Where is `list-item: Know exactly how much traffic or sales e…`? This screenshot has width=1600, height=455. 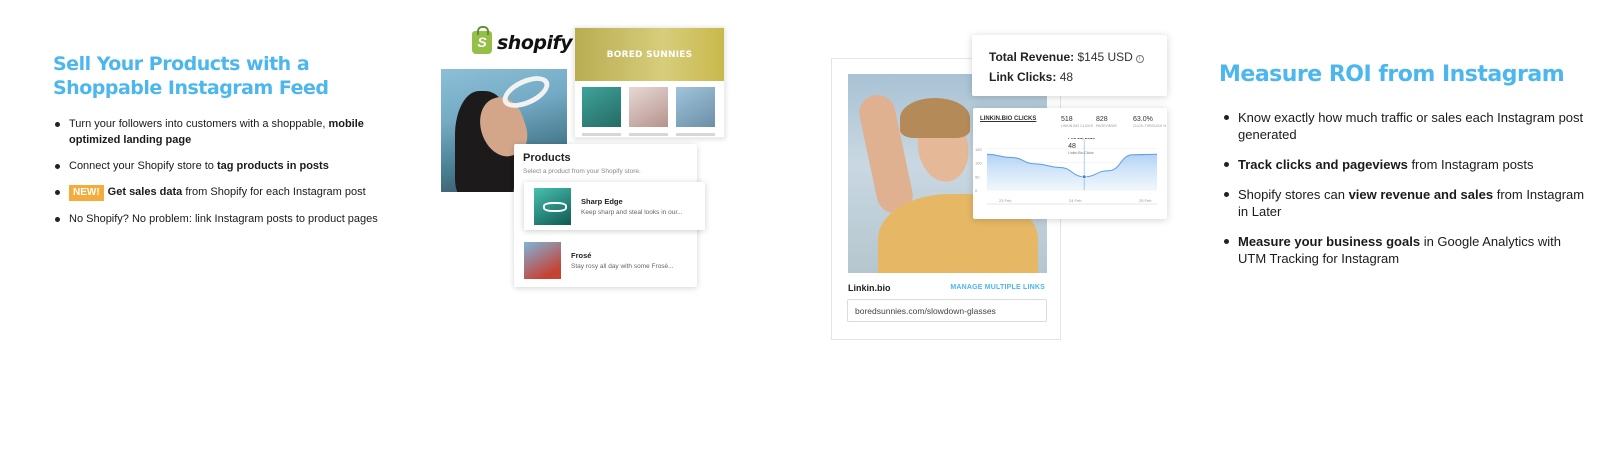
list-item: Know exactly how much traffic or sales e… is located at coordinates (1407, 126).